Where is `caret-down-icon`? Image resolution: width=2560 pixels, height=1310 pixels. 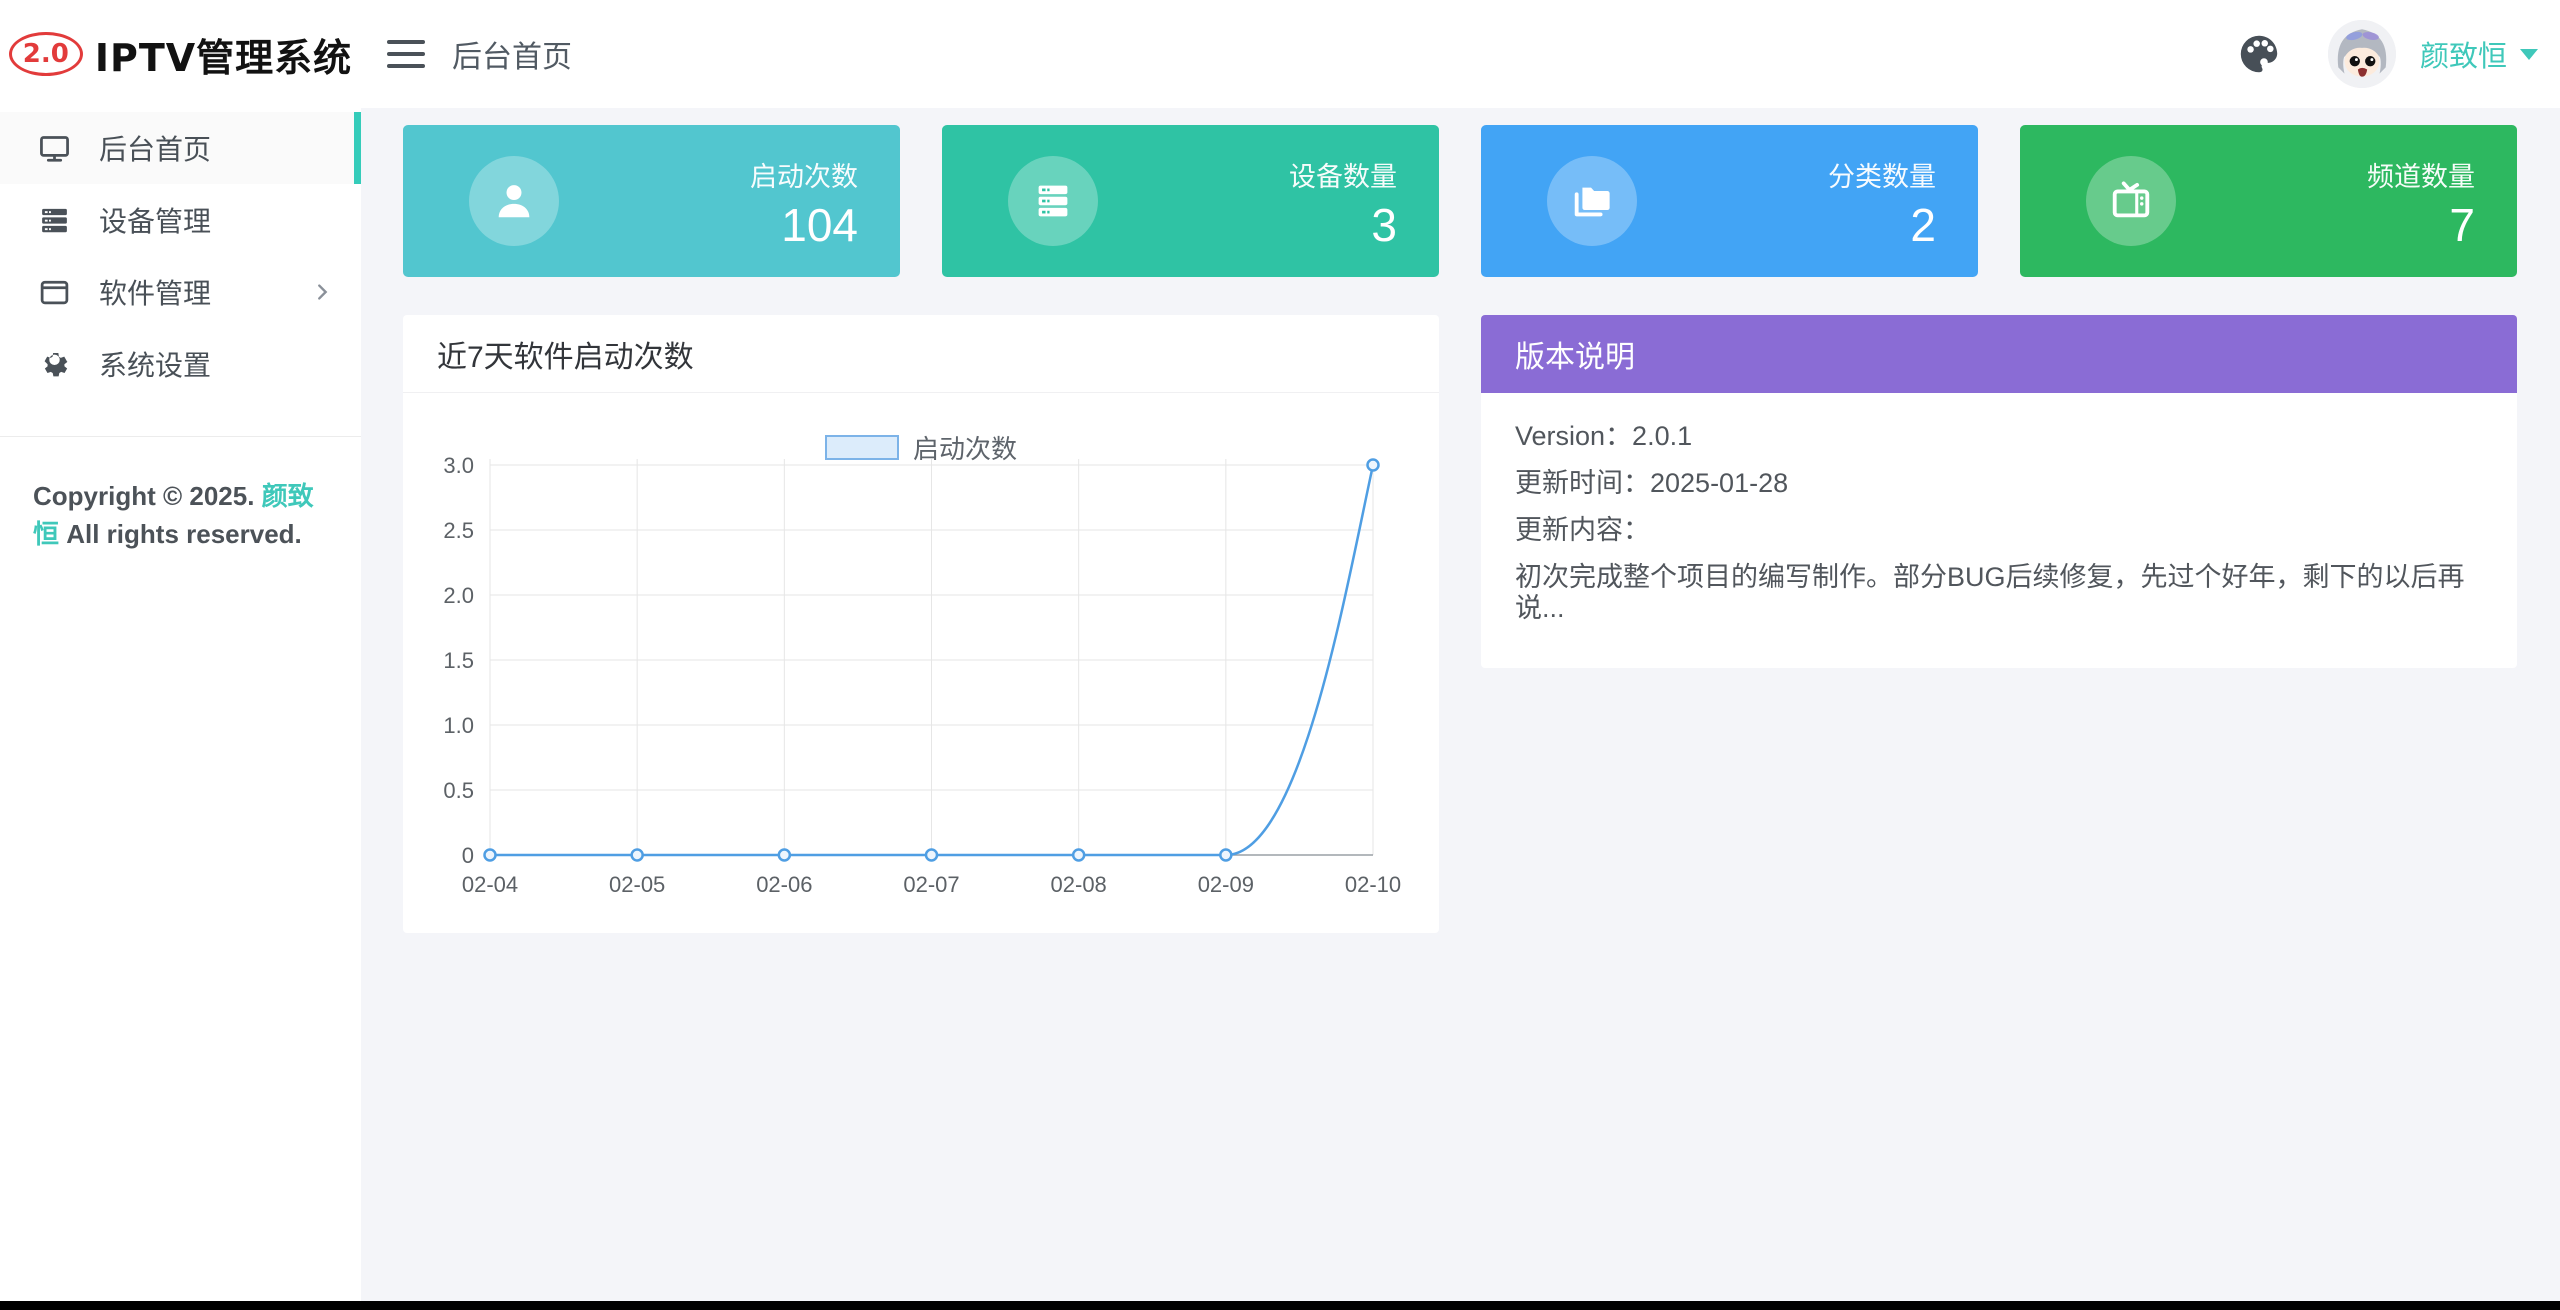 caret-down-icon is located at coordinates (2529, 54).